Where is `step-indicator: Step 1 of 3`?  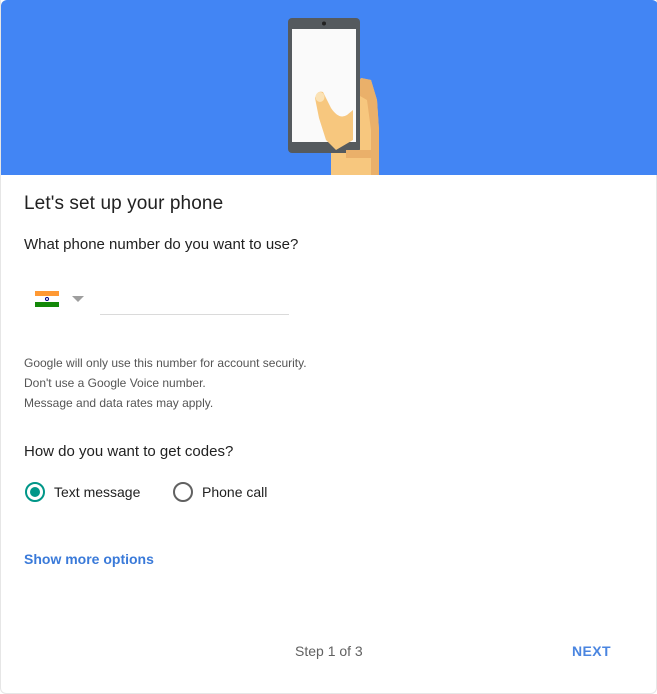 step-indicator: Step 1 of 3 is located at coordinates (329, 651).